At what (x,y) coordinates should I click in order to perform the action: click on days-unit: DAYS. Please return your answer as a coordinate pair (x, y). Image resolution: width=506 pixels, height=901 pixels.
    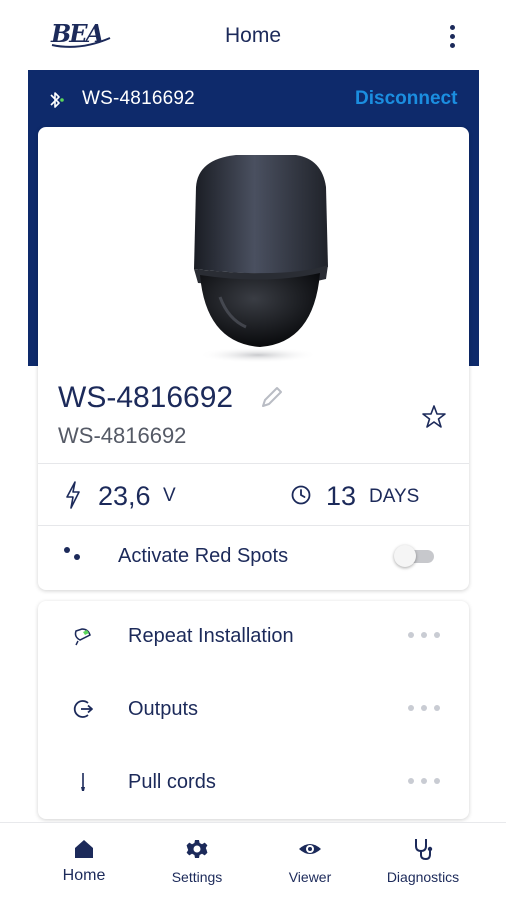
    Looking at the image, I should click on (394, 496).